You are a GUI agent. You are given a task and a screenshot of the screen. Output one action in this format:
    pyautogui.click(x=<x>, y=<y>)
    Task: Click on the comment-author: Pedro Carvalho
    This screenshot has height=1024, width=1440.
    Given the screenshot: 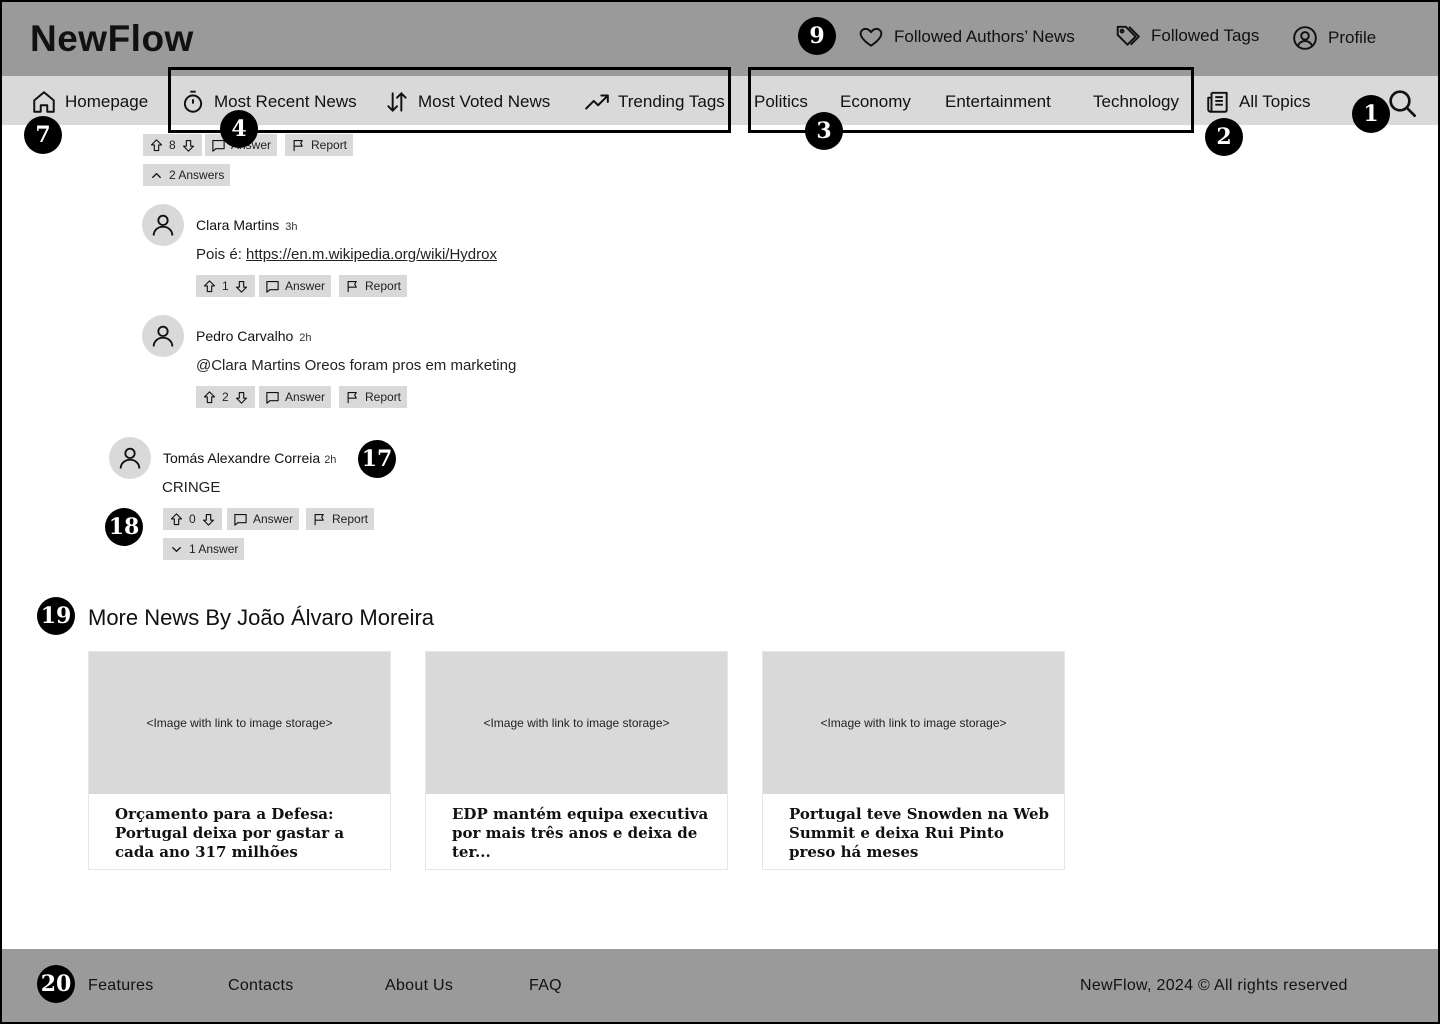 What is the action you would take?
    pyautogui.click(x=244, y=336)
    